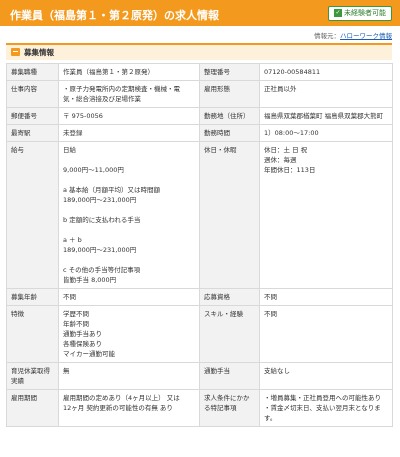 The height and width of the screenshot is (457, 400). I want to click on page-title: 作業員（福島第１・第２原発）の求人情報, so click(114, 15).